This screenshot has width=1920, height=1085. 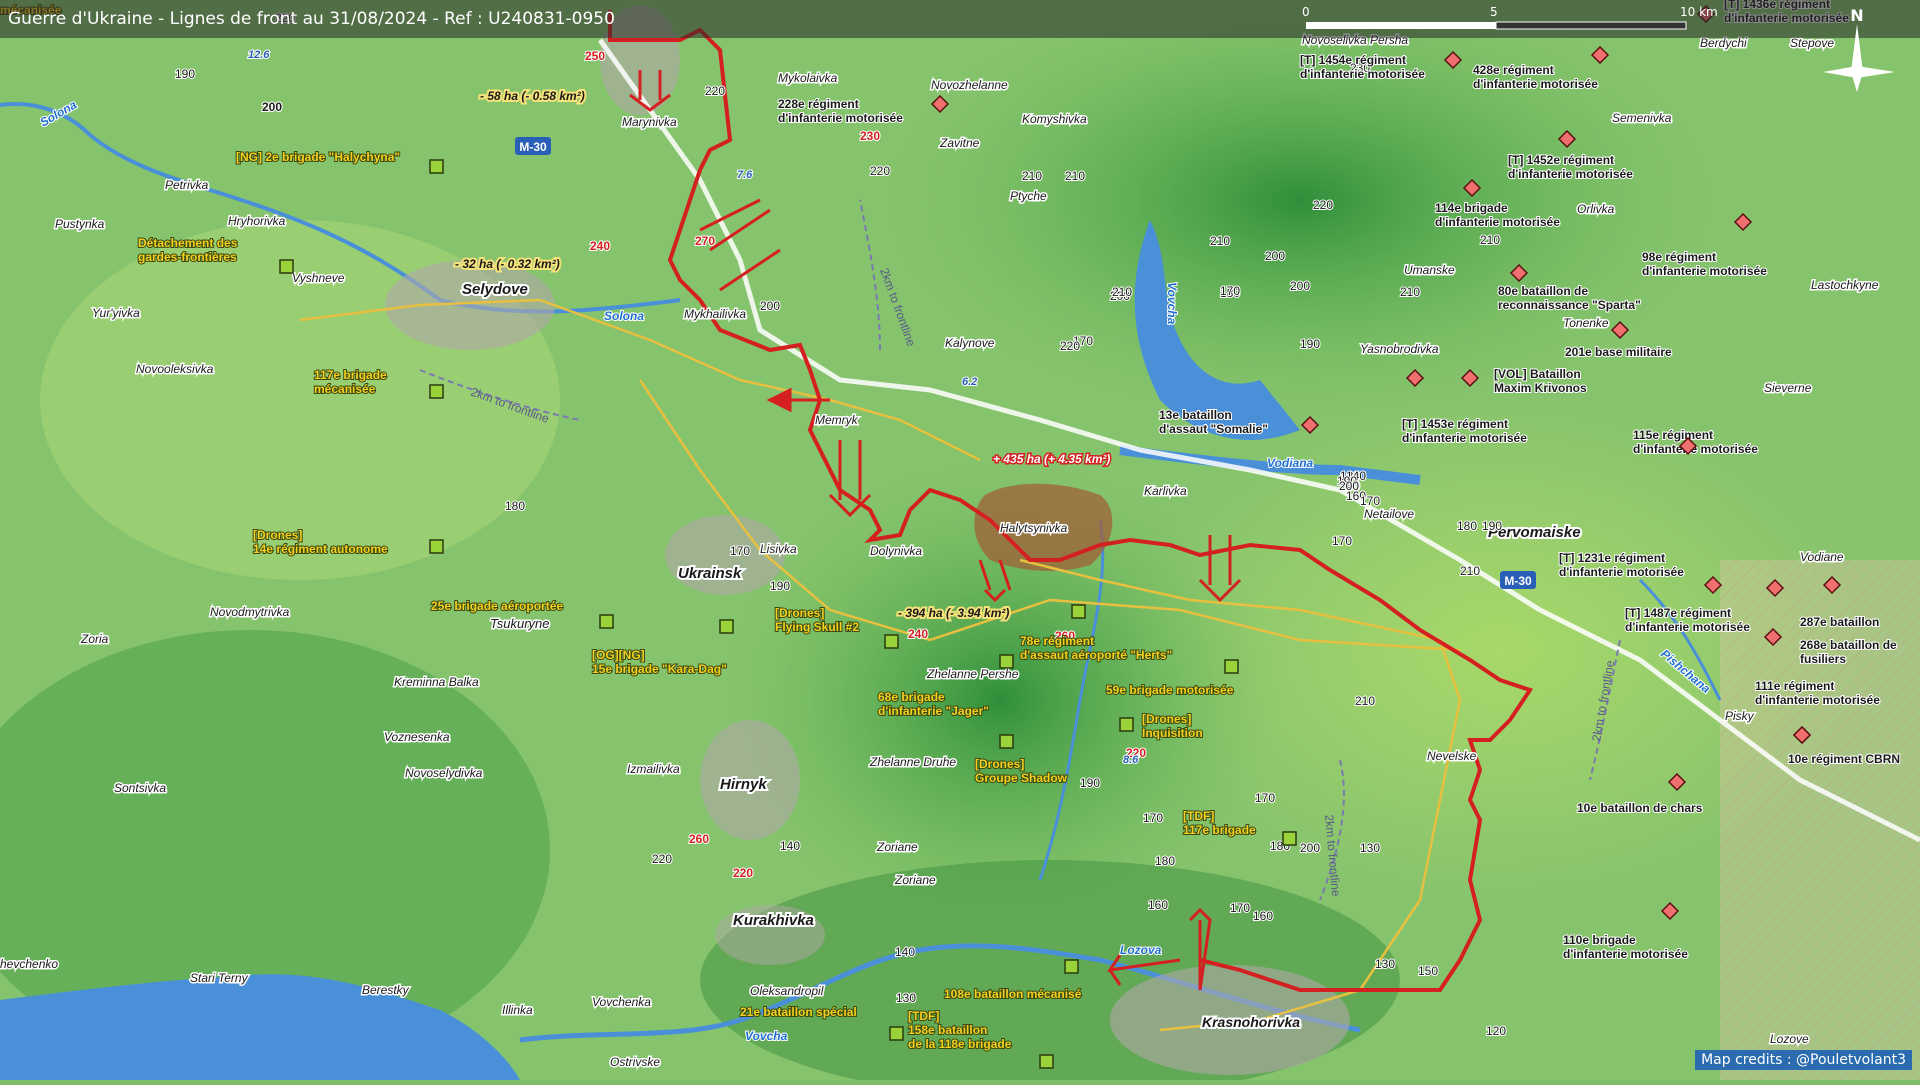 I want to click on water-label: Vovcha, so click(x=766, y=1036).